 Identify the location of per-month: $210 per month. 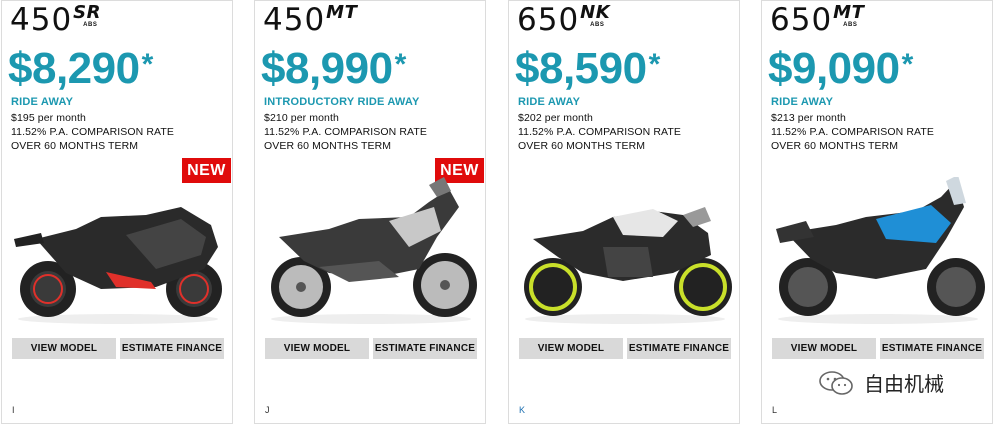
(301, 118).